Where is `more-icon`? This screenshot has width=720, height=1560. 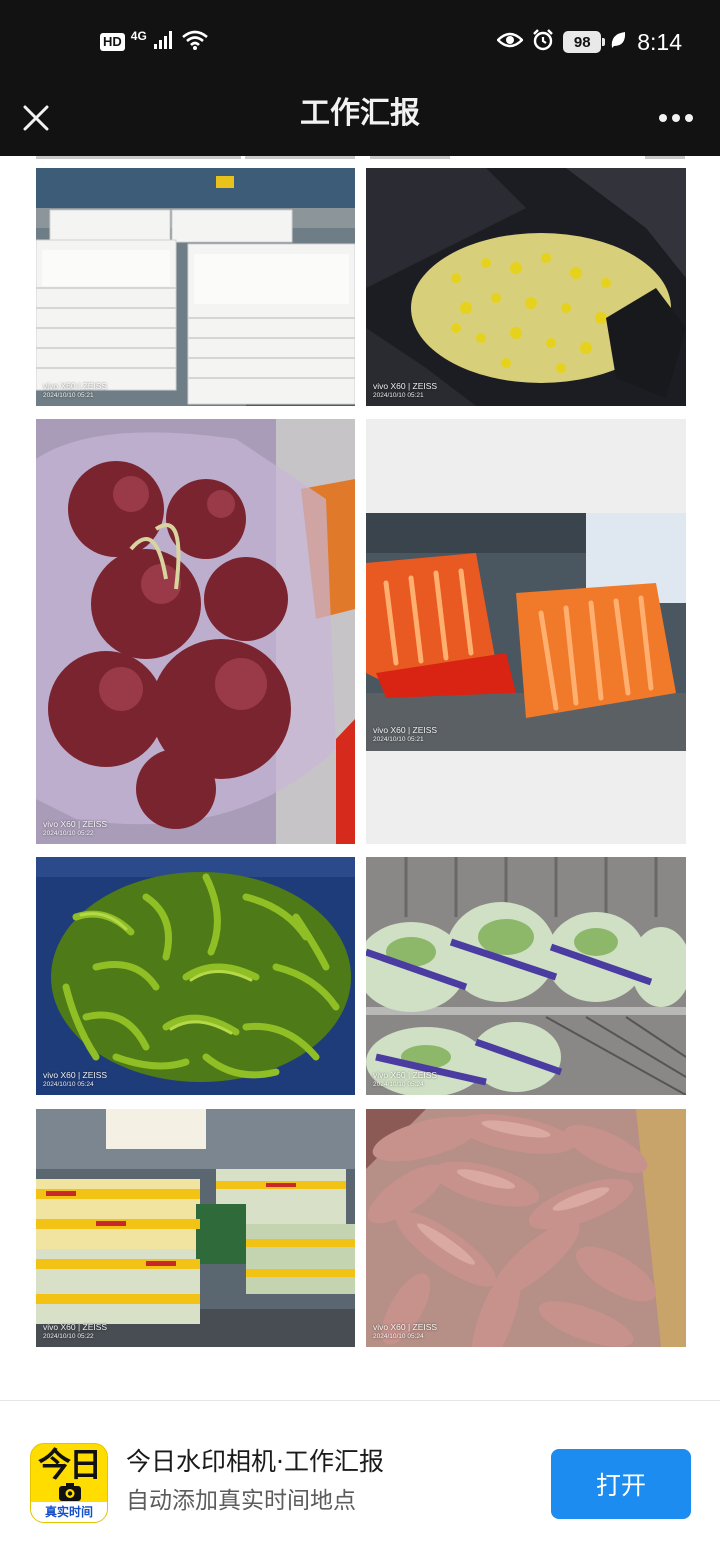 more-icon is located at coordinates (676, 118).